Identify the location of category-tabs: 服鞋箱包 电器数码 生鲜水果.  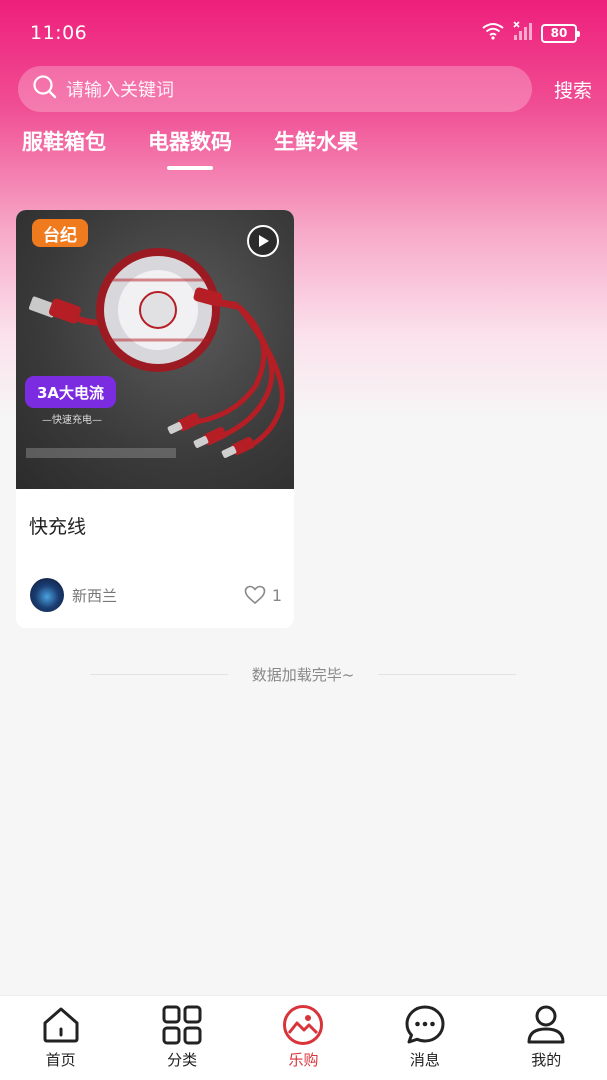
(190, 148).